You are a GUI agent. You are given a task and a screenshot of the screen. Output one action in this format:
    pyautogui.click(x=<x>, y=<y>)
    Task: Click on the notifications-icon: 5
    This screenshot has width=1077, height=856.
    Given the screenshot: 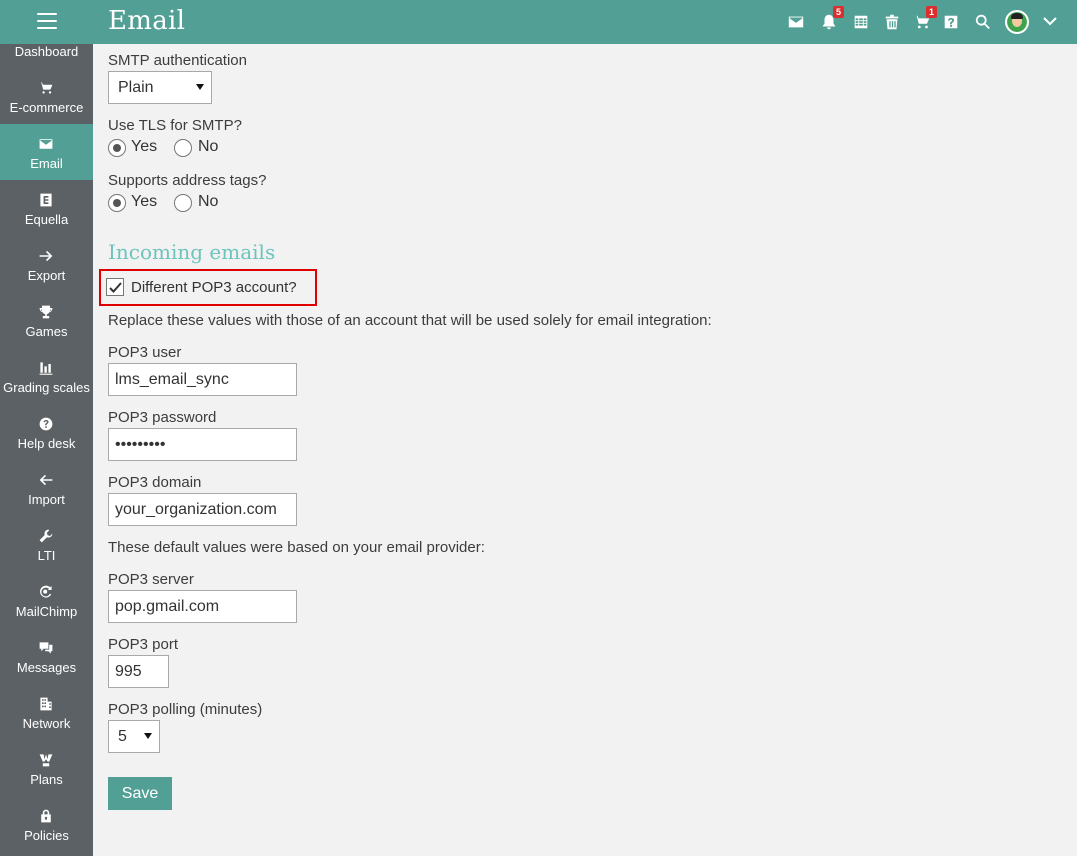 What is the action you would take?
    pyautogui.click(x=830, y=20)
    